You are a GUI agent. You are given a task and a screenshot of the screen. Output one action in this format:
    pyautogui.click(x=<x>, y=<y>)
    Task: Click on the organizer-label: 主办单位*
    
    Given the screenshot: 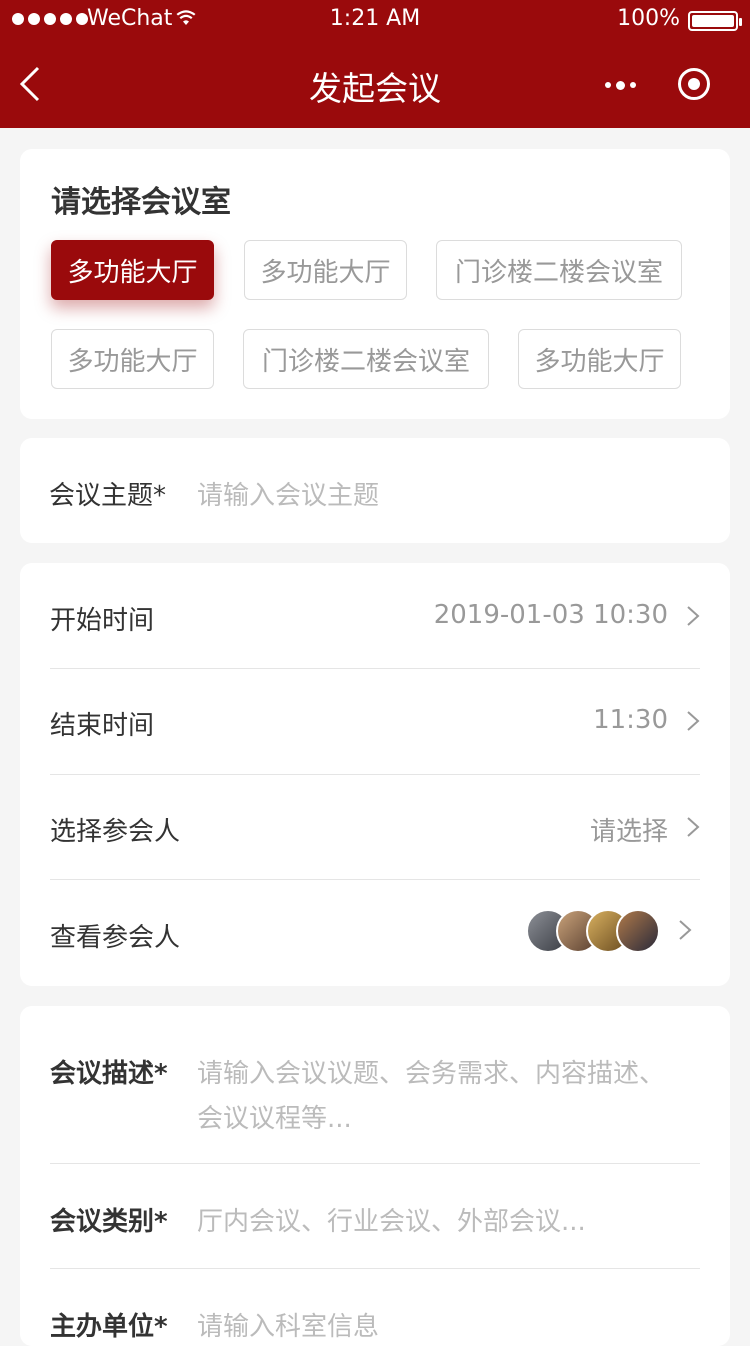 What is the action you would take?
    pyautogui.click(x=109, y=1327)
    